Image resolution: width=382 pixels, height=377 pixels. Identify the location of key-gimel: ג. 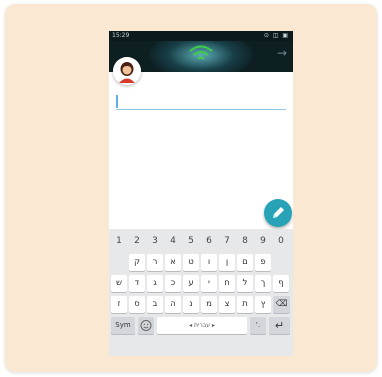
(155, 283).